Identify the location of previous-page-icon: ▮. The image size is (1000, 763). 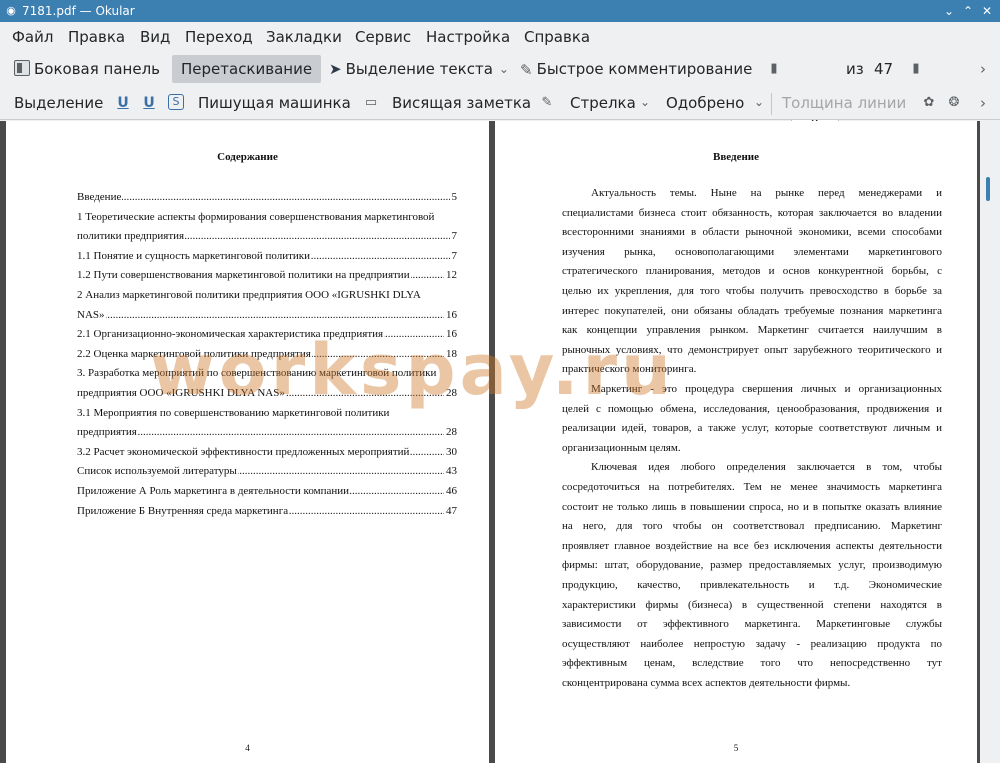
(774, 69).